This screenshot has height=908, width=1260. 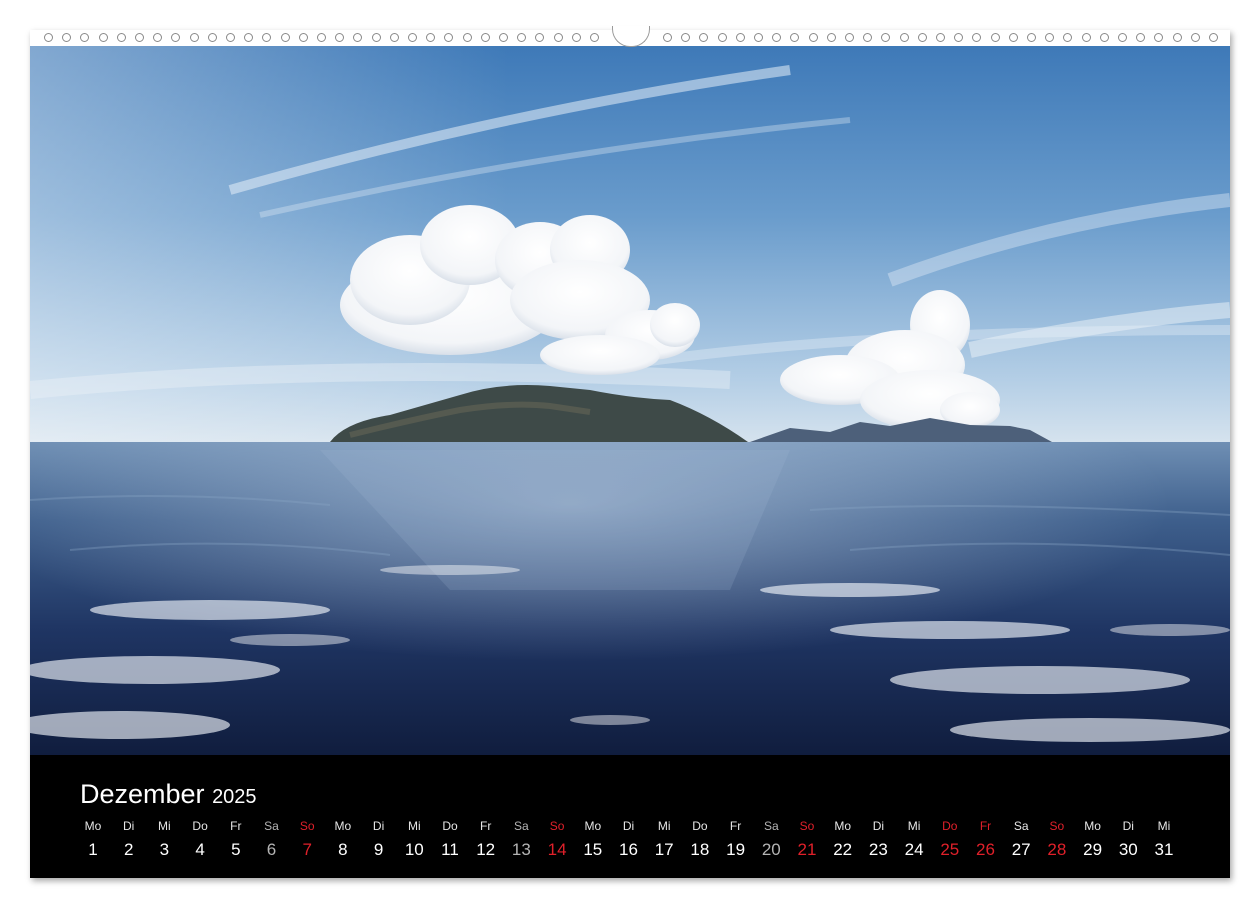 I want to click on day-number: 12, so click(x=486, y=849).